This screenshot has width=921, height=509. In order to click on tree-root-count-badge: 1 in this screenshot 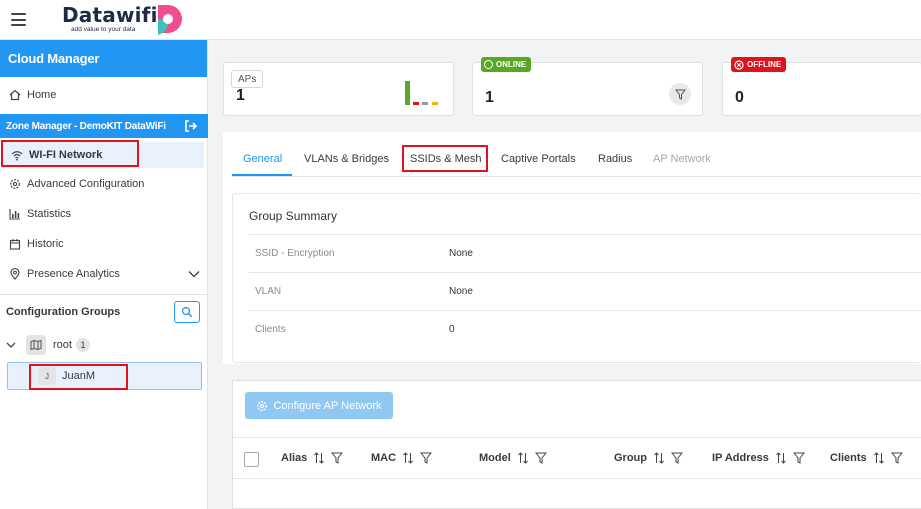, I will do `click(82, 345)`.